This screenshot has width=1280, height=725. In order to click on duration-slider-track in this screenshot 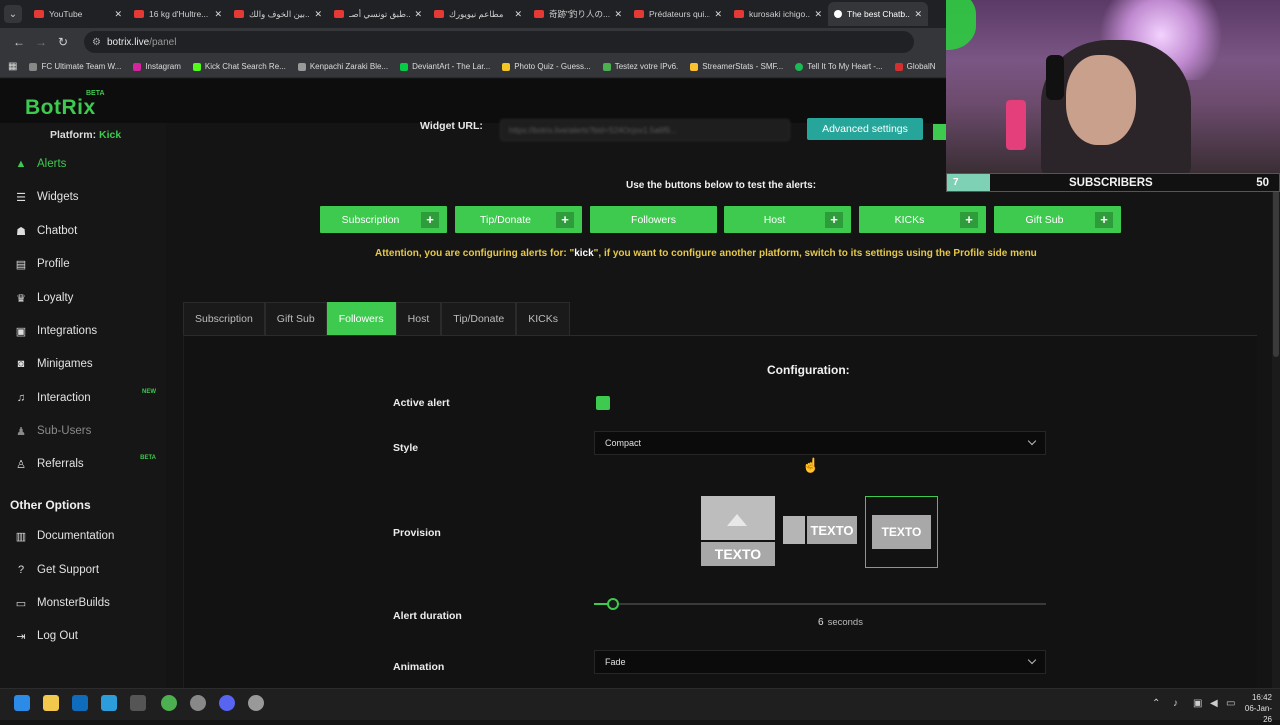, I will do `click(820, 604)`.